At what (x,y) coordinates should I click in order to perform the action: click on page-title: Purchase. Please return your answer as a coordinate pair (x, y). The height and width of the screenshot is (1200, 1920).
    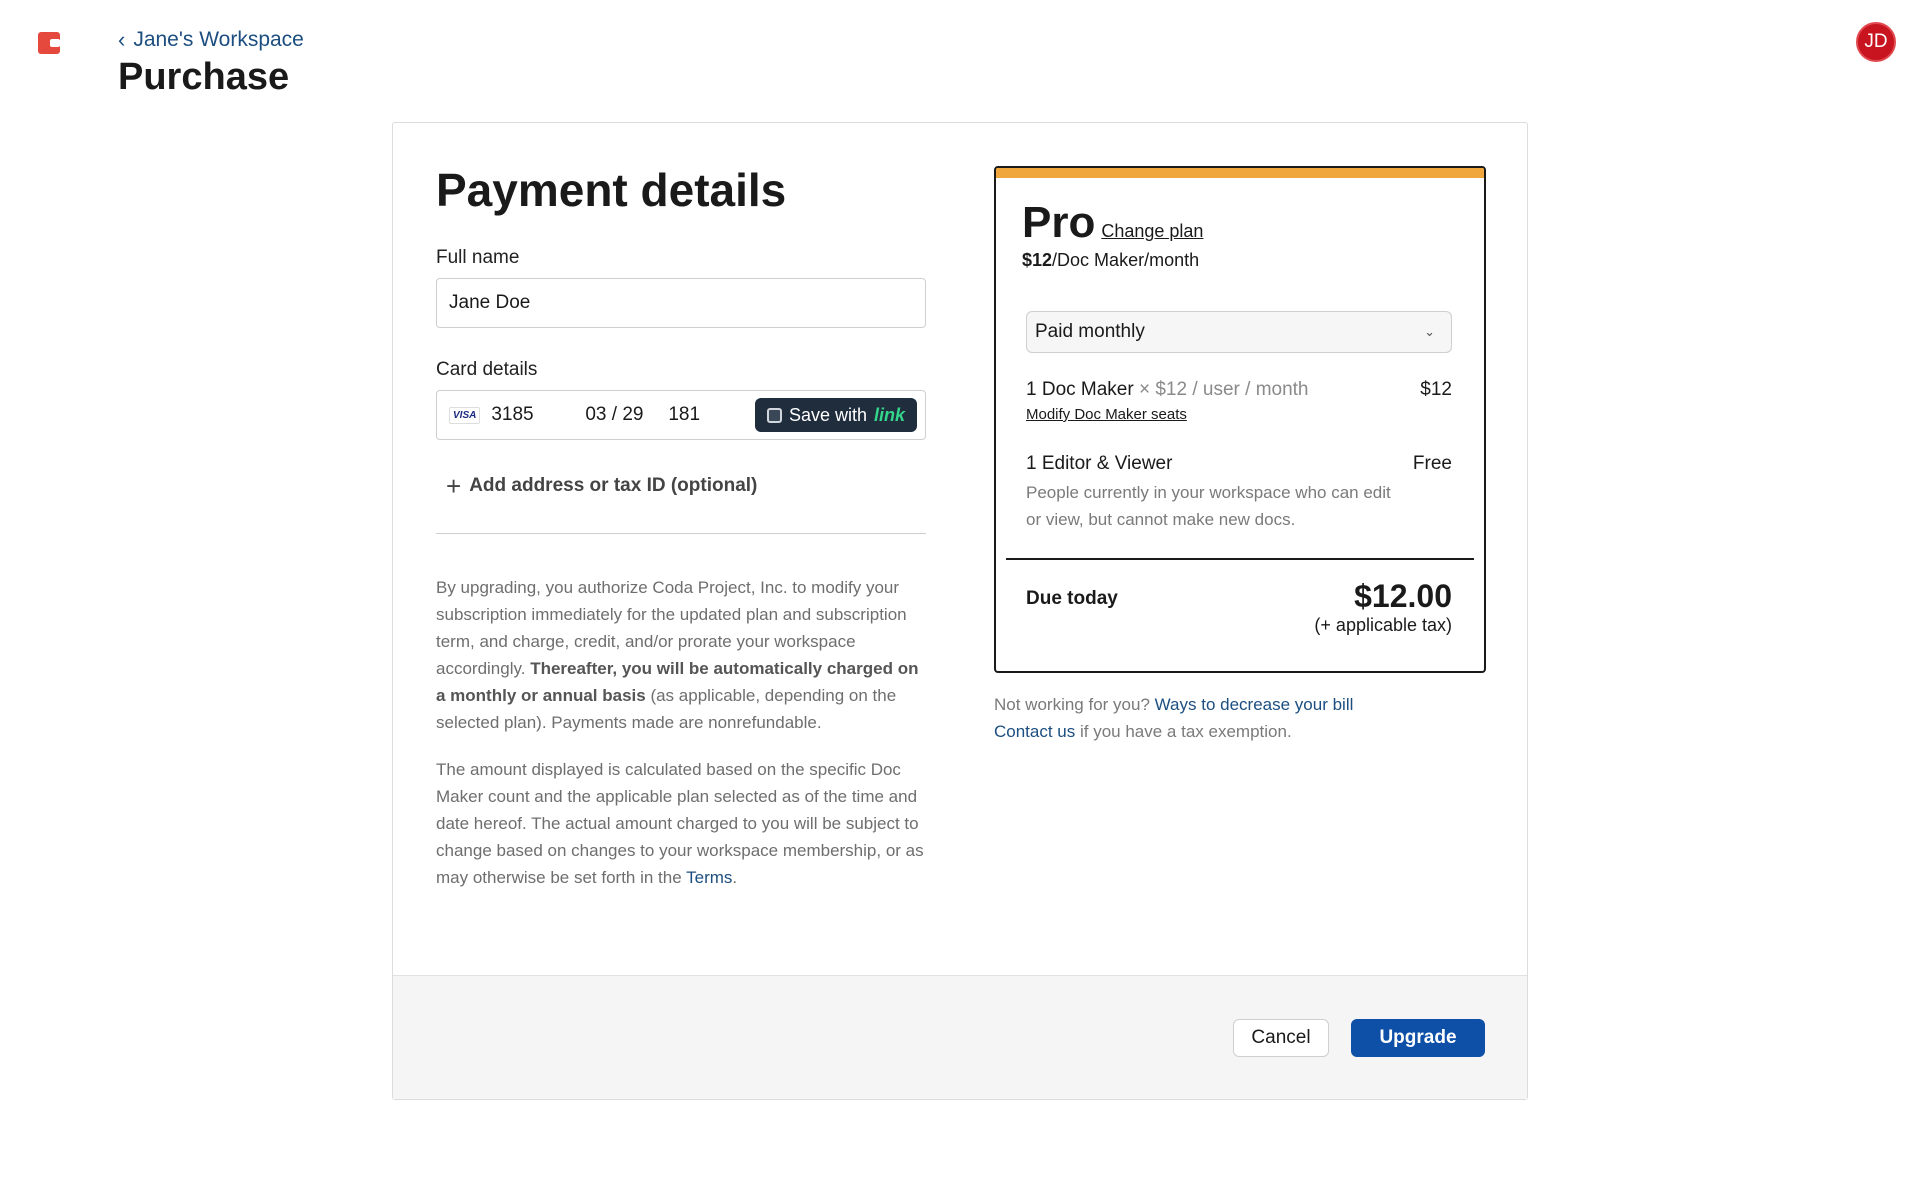
    Looking at the image, I should click on (204, 77).